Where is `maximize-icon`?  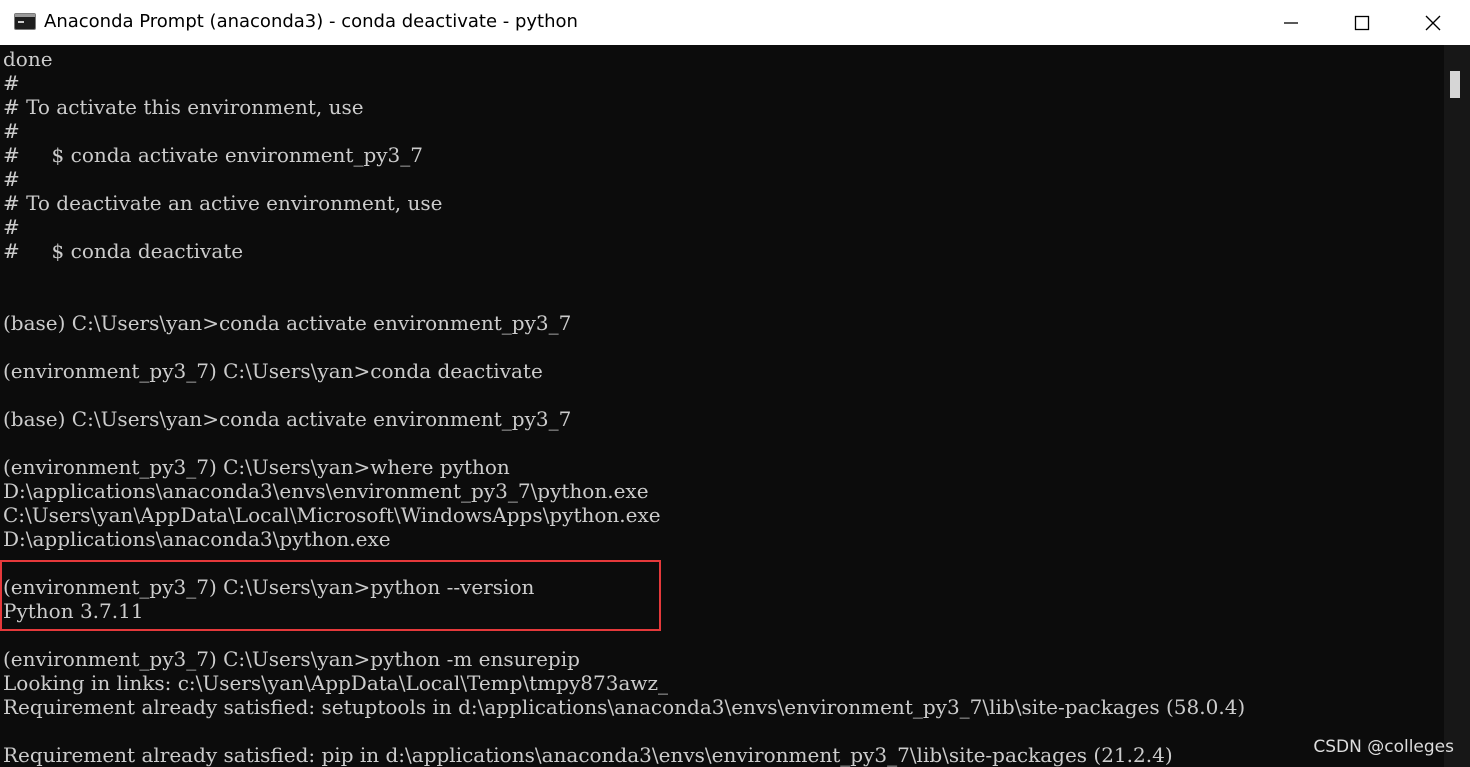 maximize-icon is located at coordinates (1362, 23).